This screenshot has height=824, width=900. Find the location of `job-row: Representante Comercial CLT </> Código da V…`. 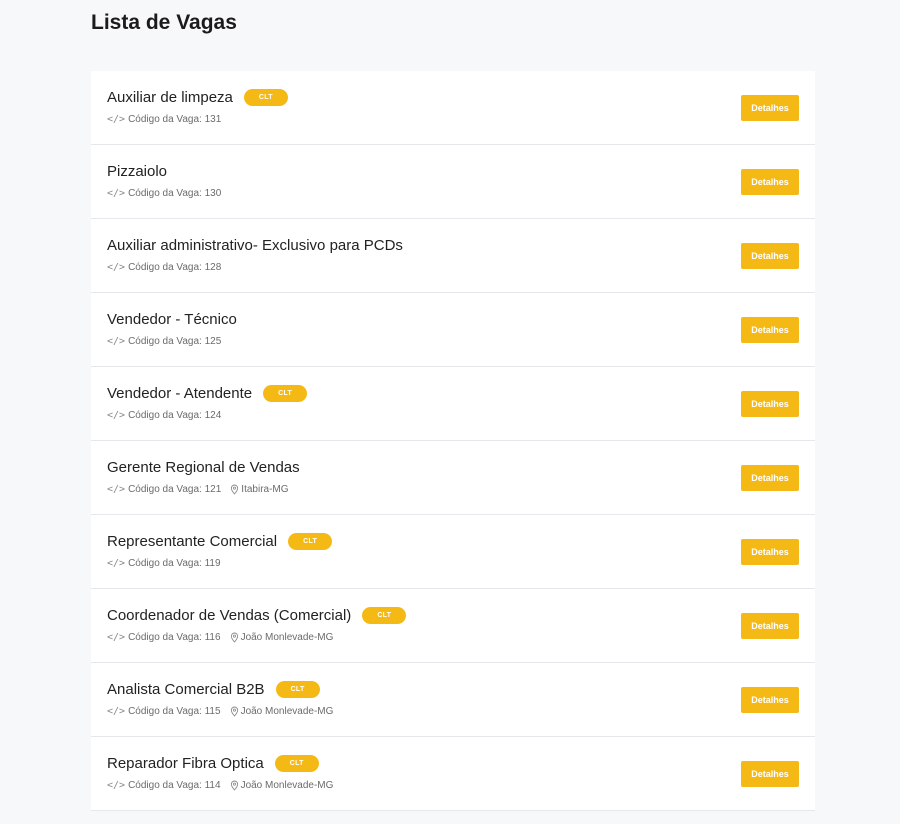

job-row: Representante Comercial CLT </> Código da V… is located at coordinates (453, 552).